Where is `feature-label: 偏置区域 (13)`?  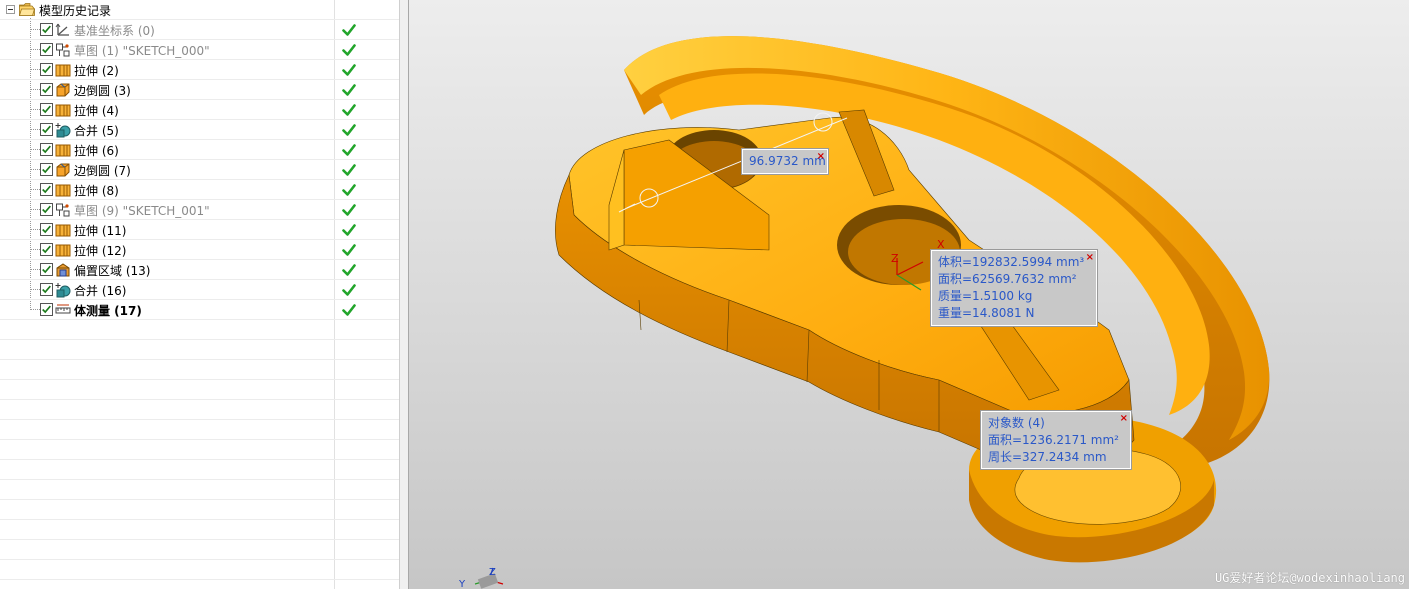 feature-label: 偏置区域 (13) is located at coordinates (112, 271).